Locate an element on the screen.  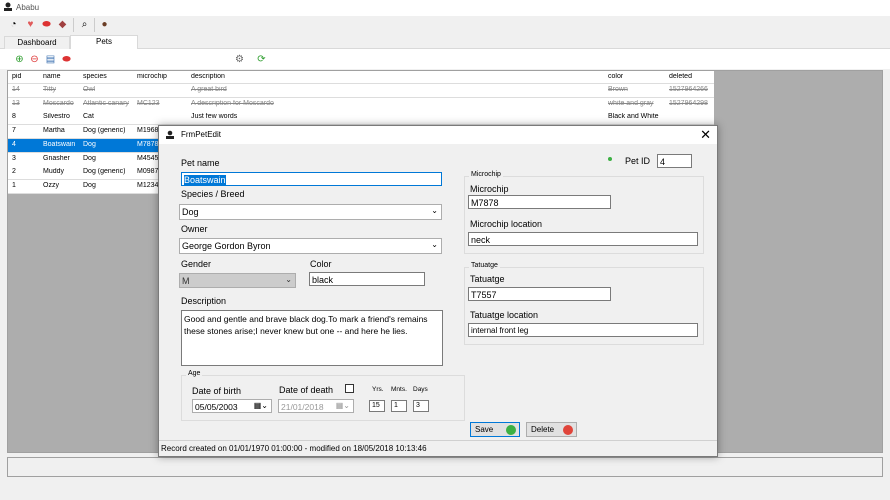
window-title: Ababu is located at coordinates (28, 7).